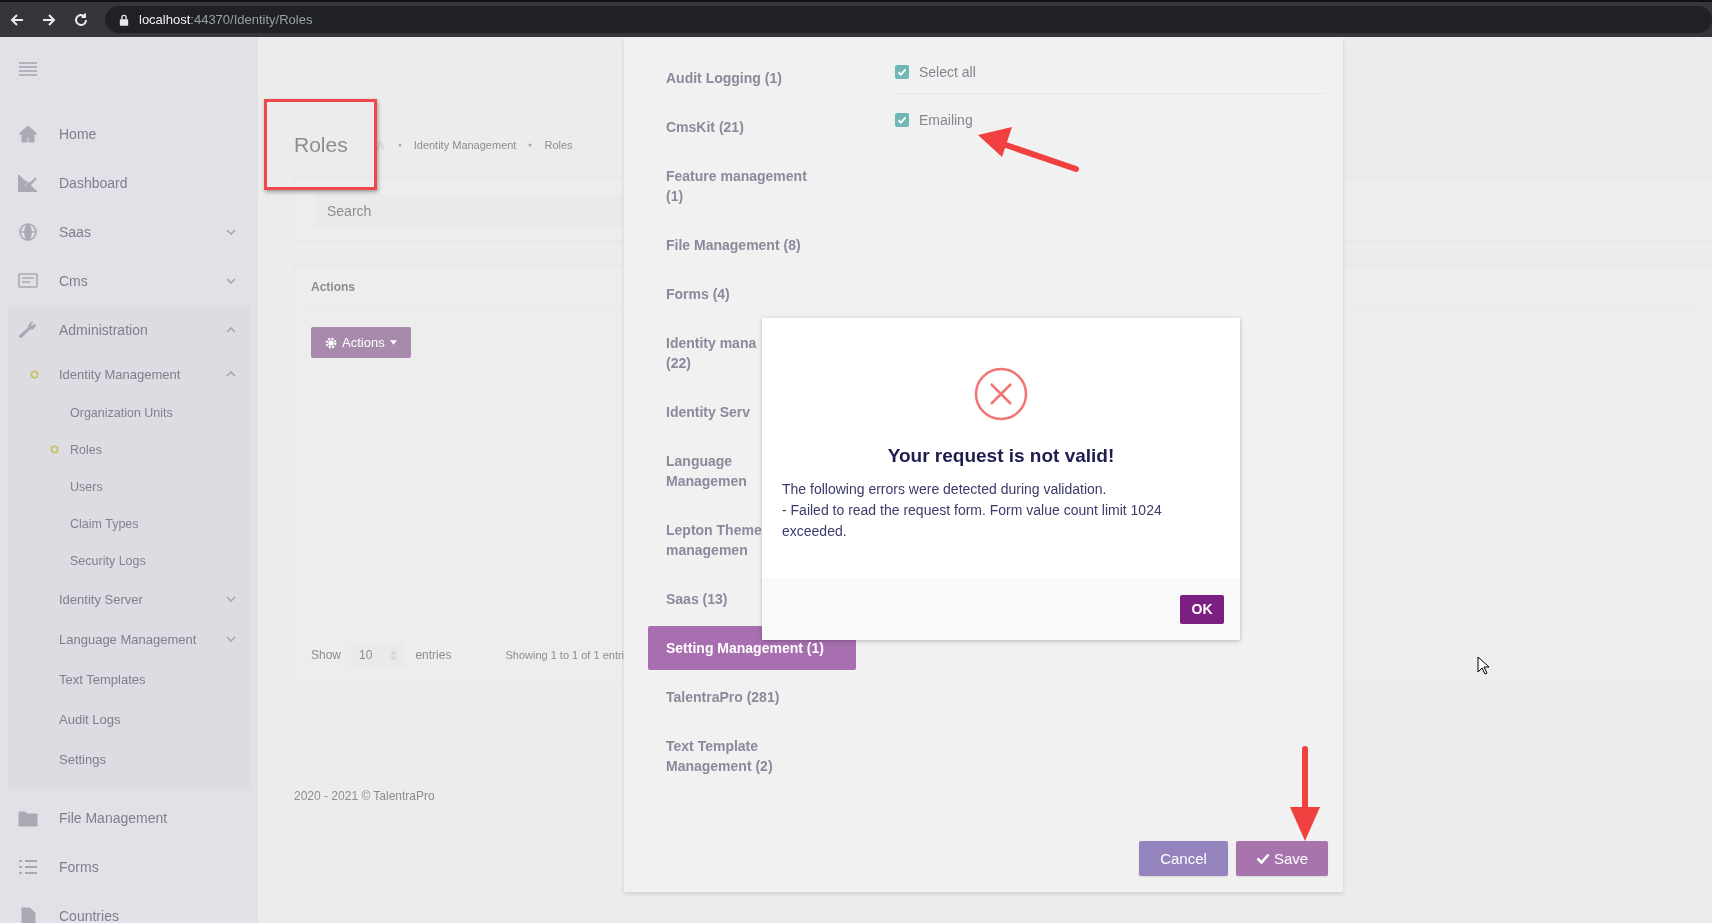  Describe the element at coordinates (393, 342) in the screenshot. I see `caret-icon` at that location.